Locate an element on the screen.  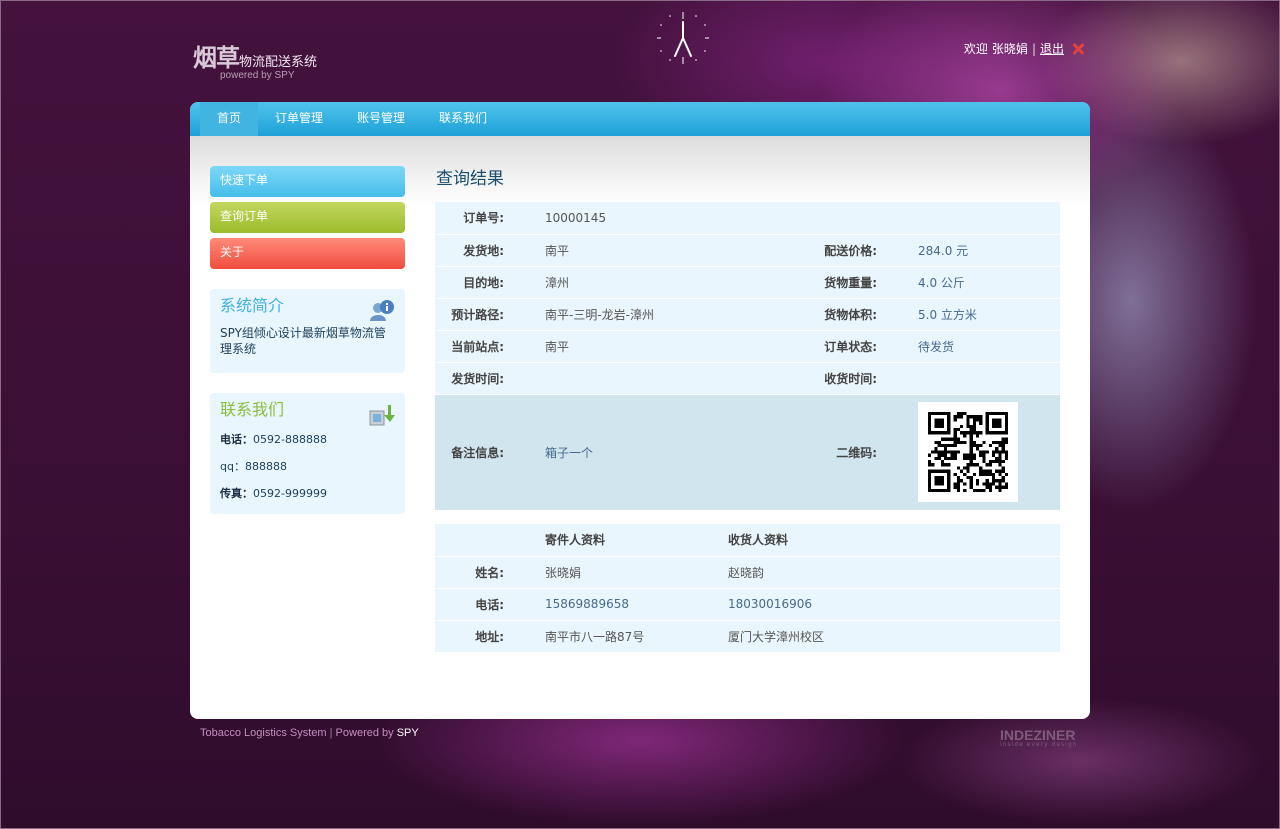
footer-powered: Powered by is located at coordinates (364, 733).